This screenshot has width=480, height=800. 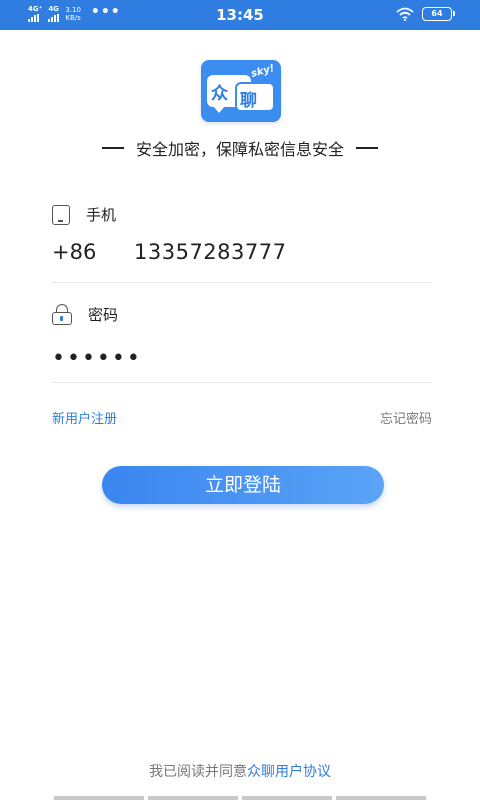 What do you see at coordinates (242, 282) in the screenshot?
I see `phone-divider` at bounding box center [242, 282].